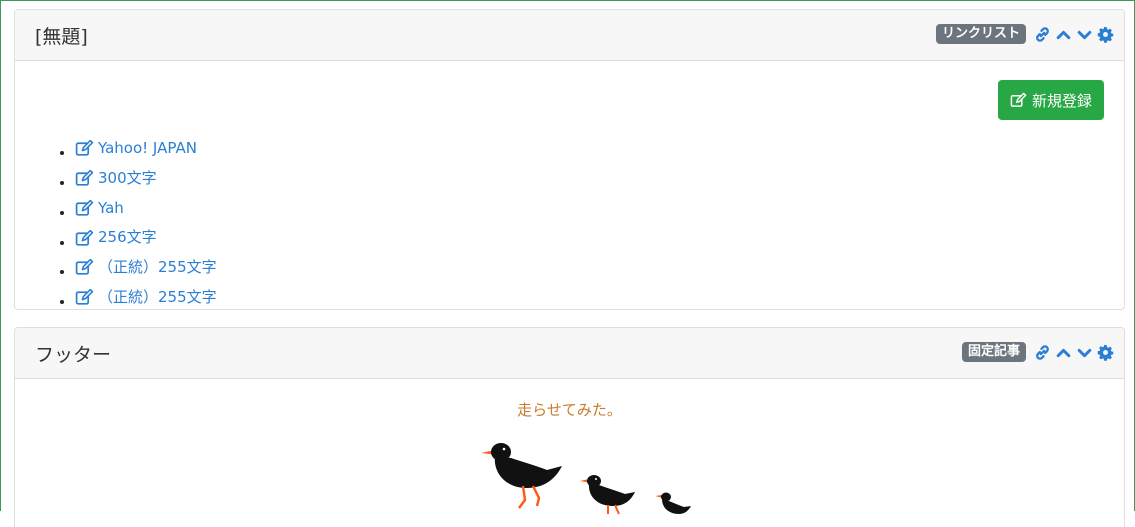  Describe the element at coordinates (73, 355) in the screenshot. I see `frame-title: フッター` at that location.